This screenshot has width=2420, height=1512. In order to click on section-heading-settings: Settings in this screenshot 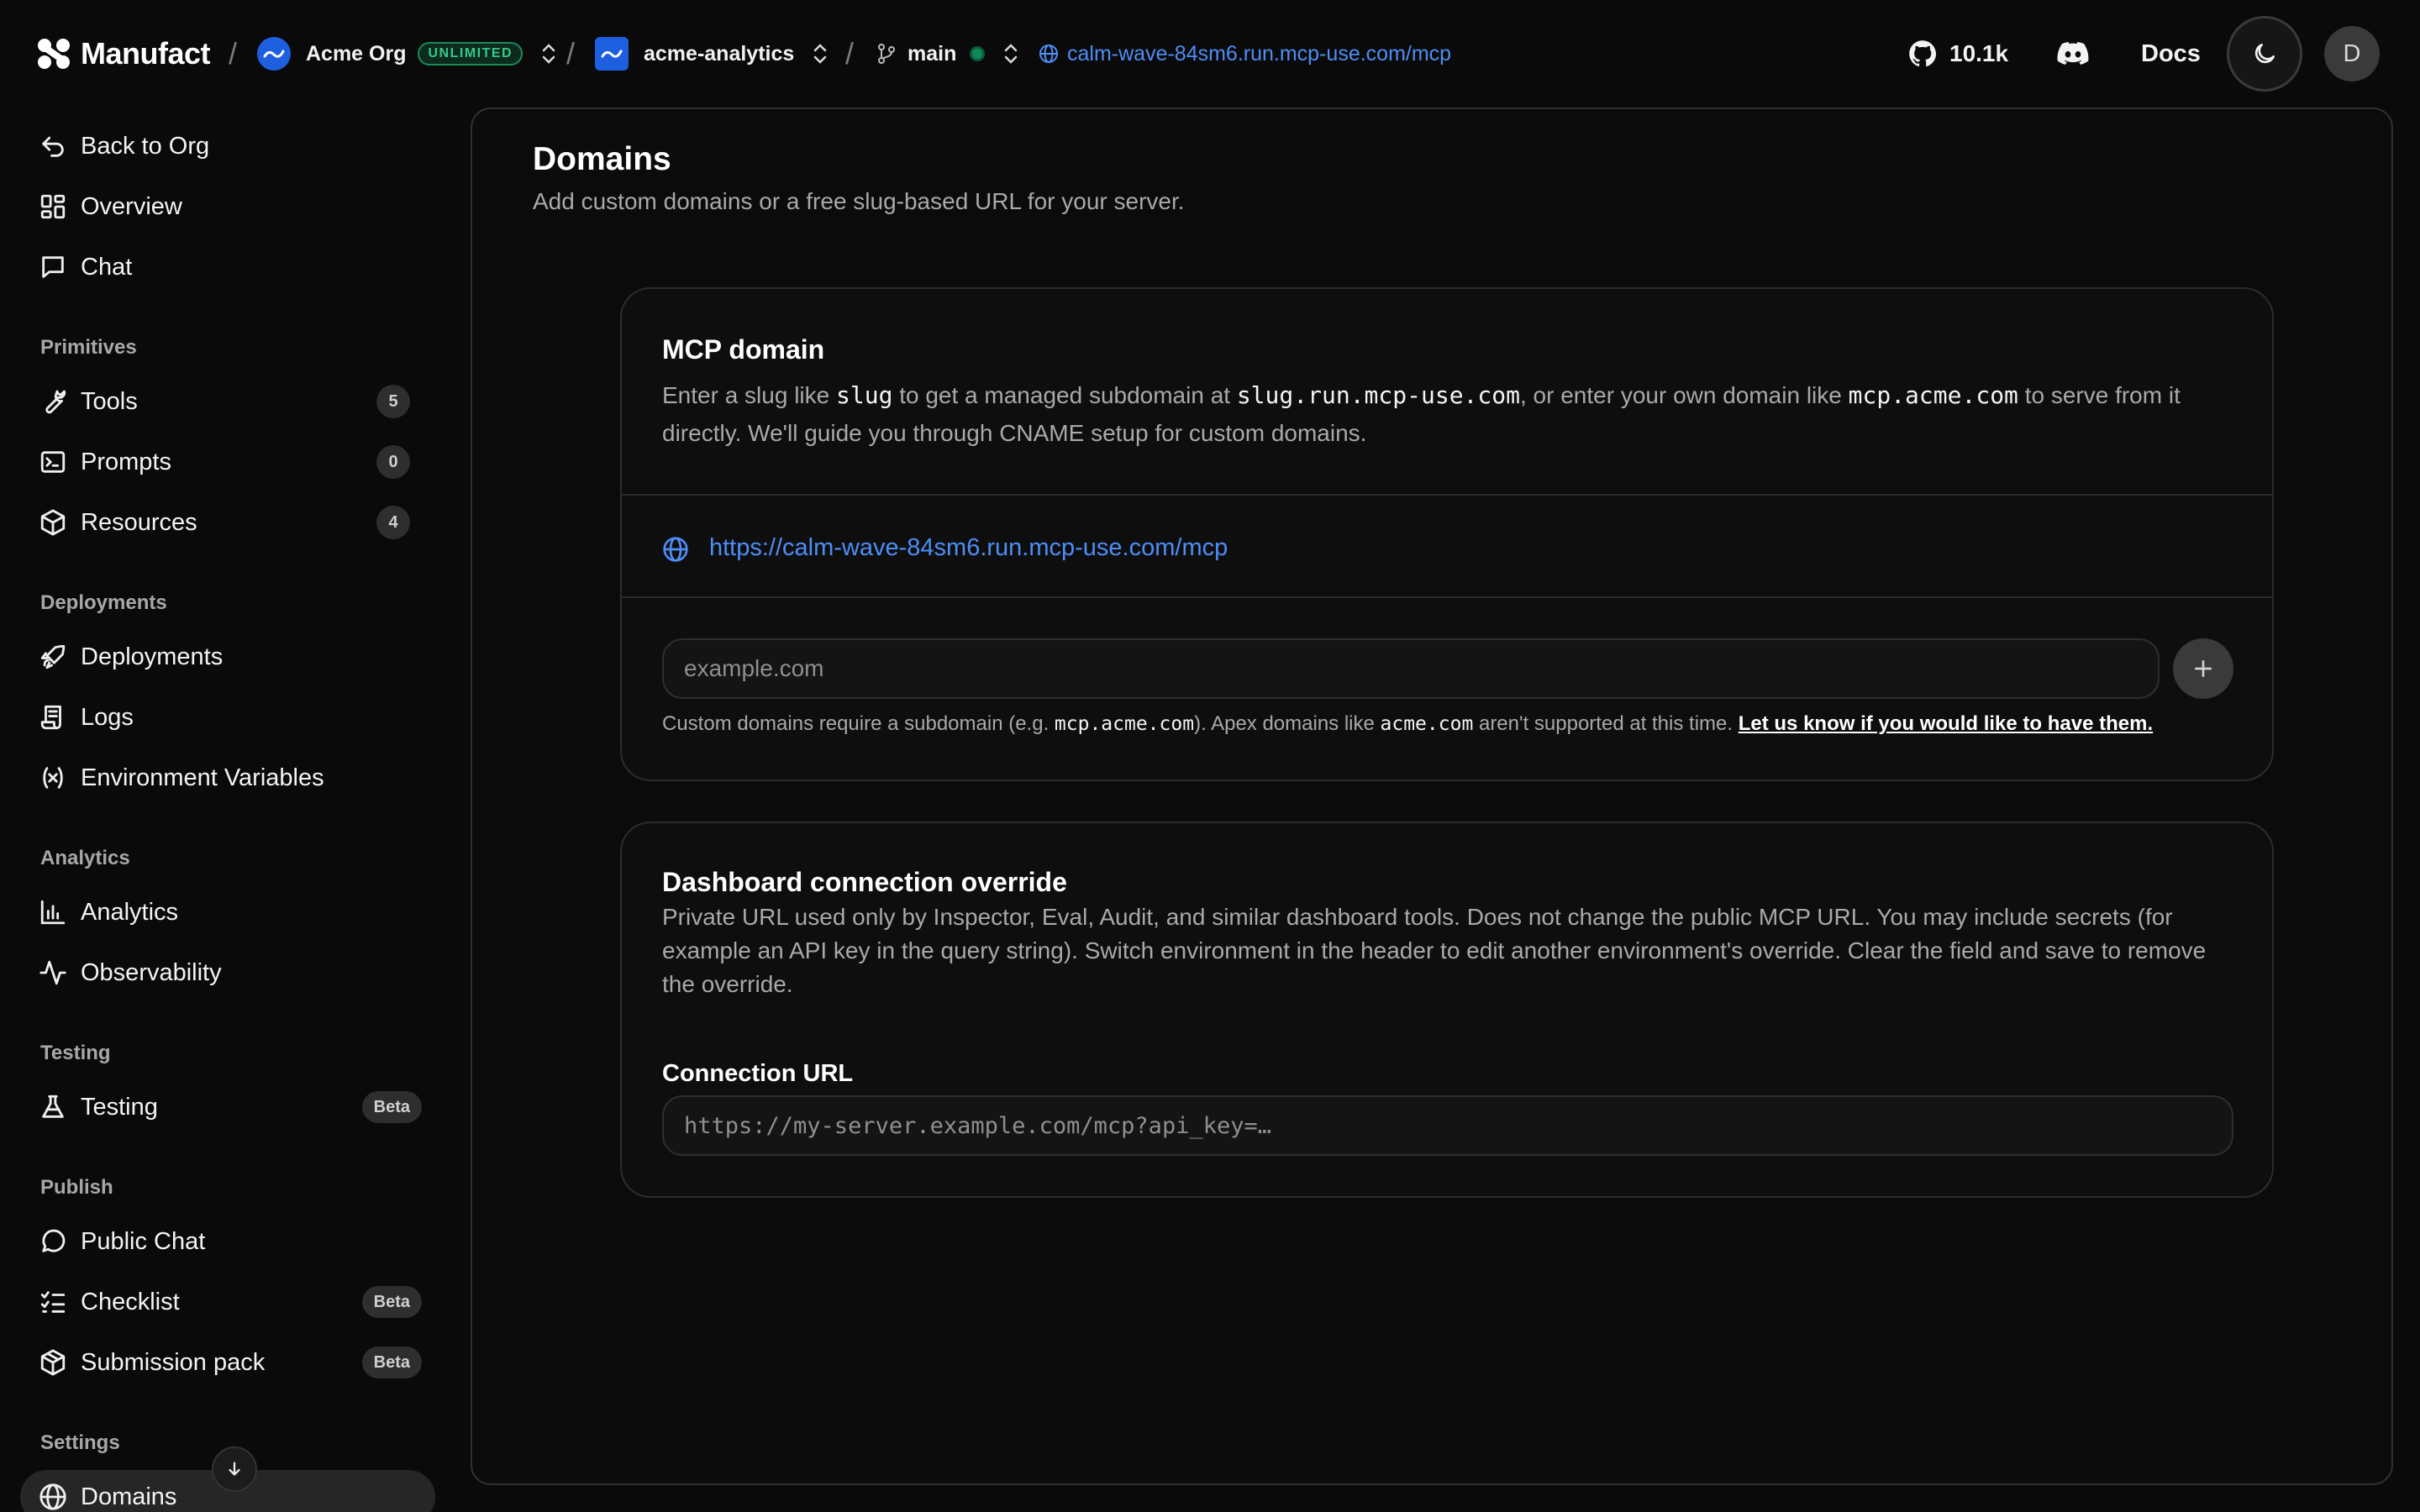, I will do `click(80, 1442)`.